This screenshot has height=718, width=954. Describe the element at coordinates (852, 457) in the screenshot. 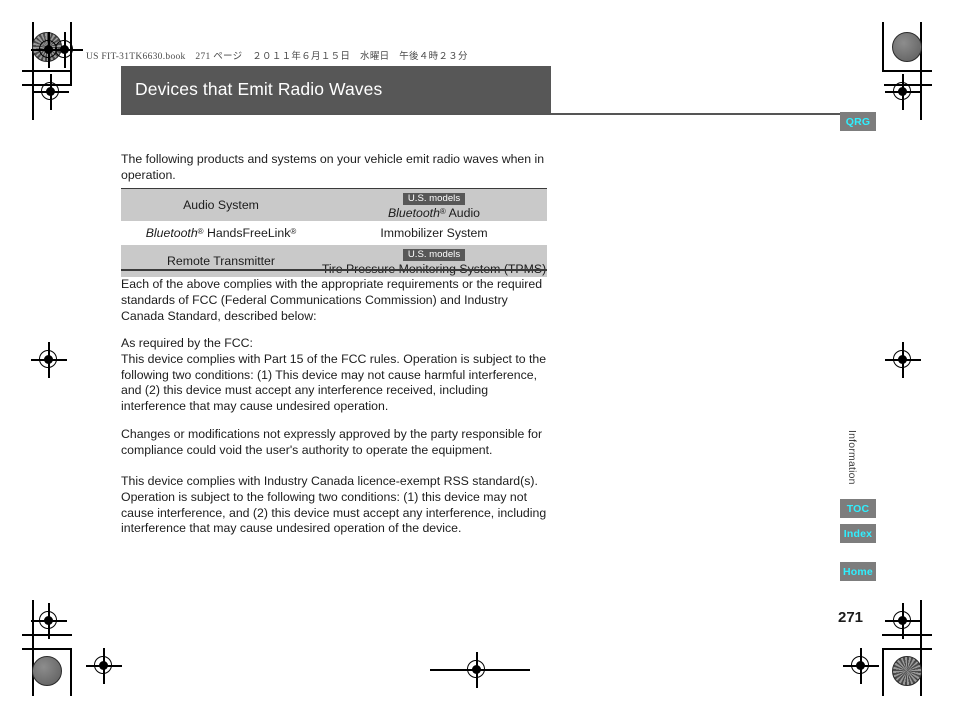

I see `section-tab-information: Information` at that location.